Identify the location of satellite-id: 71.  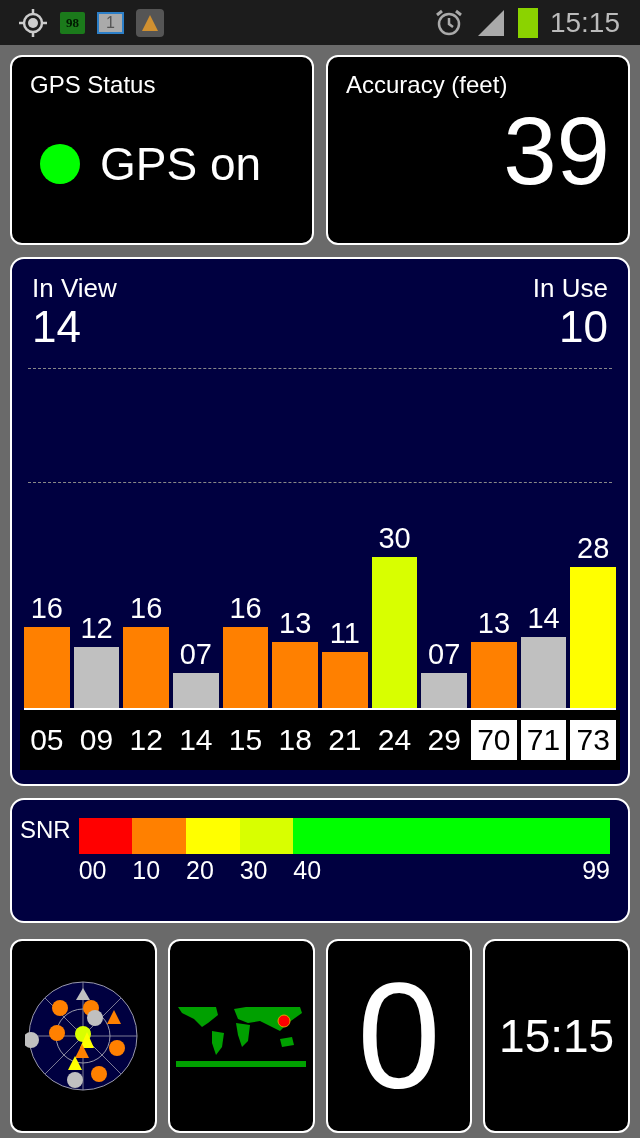
(543, 740).